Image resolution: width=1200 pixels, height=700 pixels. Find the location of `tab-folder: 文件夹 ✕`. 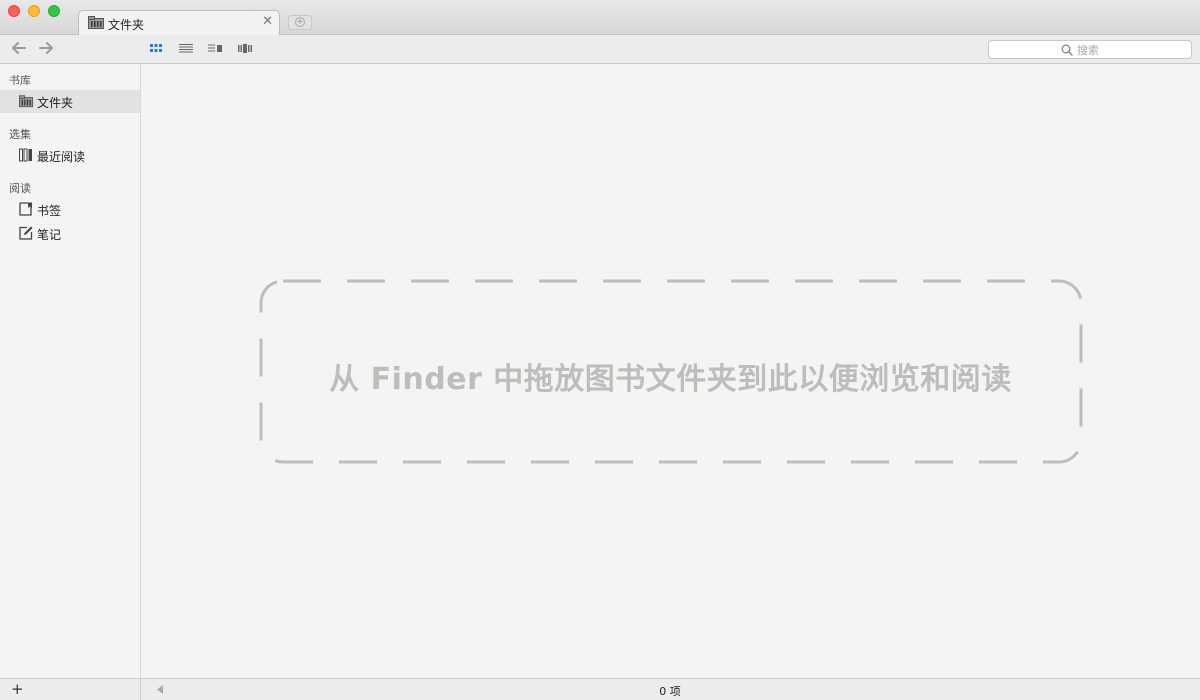

tab-folder: 文件夹 ✕ is located at coordinates (179, 23).